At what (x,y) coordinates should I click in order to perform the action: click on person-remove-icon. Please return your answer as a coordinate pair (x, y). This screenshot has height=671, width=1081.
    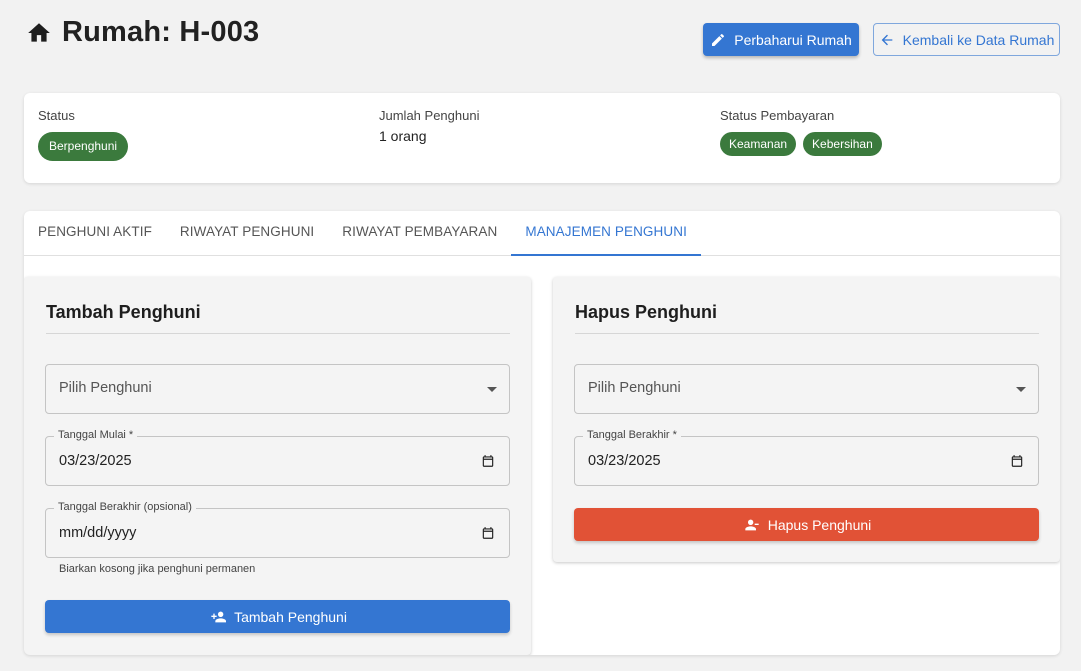
    Looking at the image, I should click on (752, 524).